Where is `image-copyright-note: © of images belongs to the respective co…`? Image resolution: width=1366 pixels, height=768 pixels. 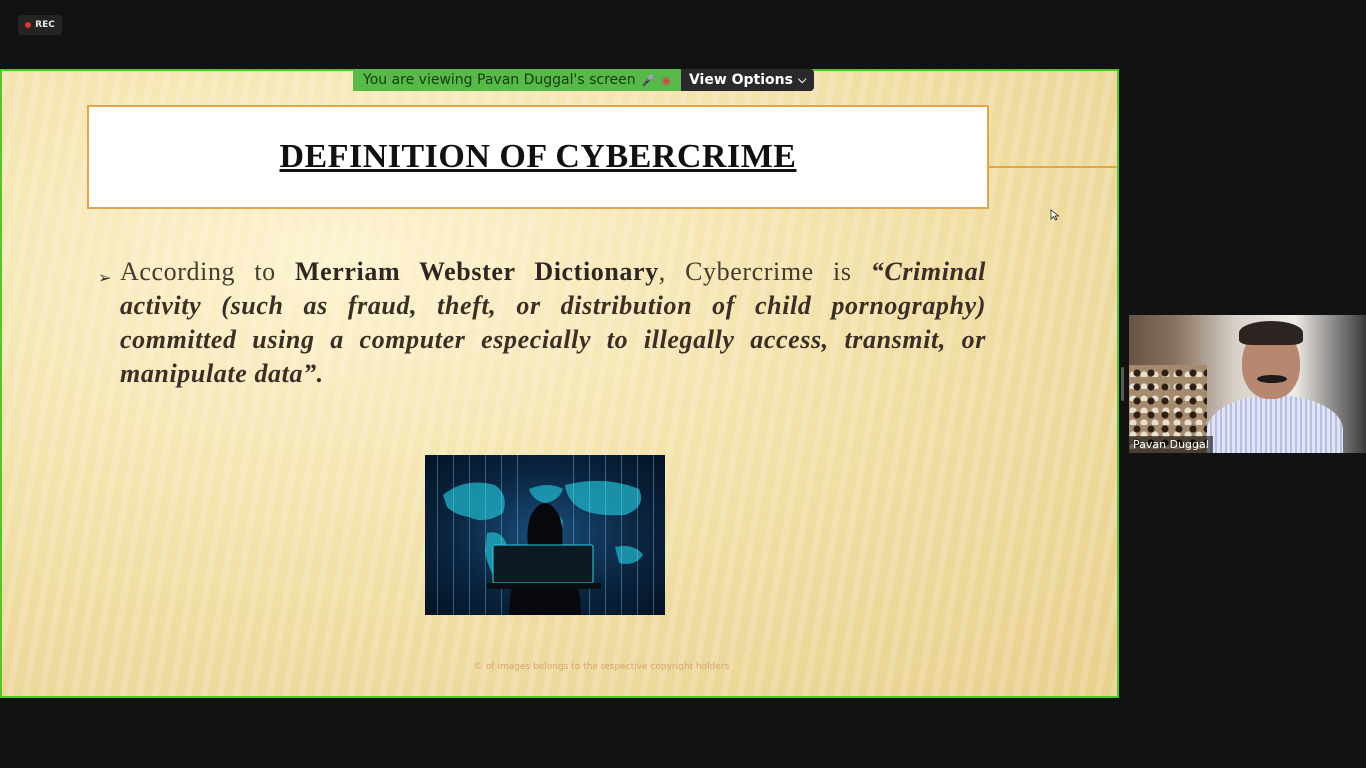
image-copyright-note: © of images belongs to the respective co… is located at coordinates (602, 667).